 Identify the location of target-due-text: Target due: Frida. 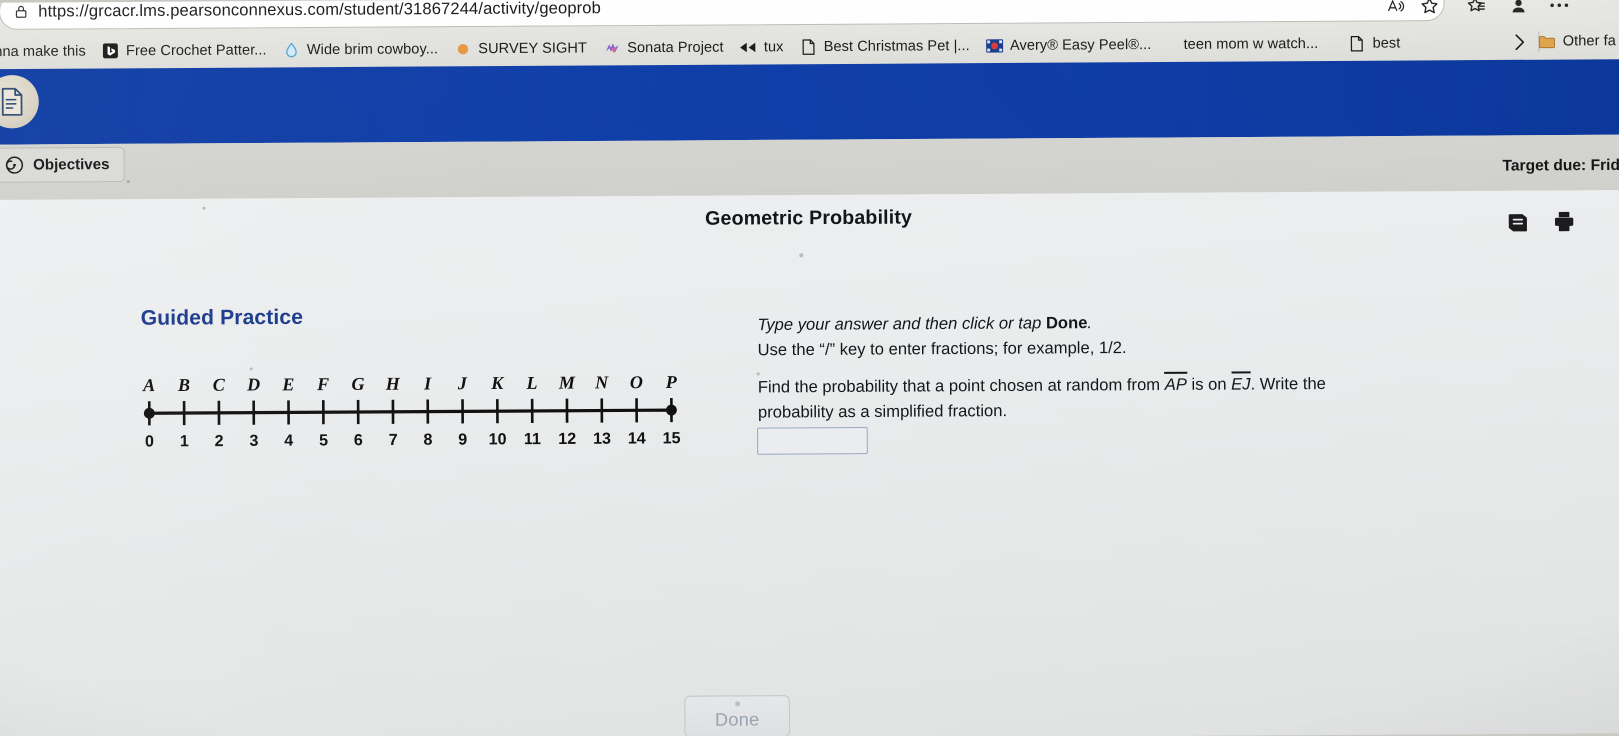
(1560, 165).